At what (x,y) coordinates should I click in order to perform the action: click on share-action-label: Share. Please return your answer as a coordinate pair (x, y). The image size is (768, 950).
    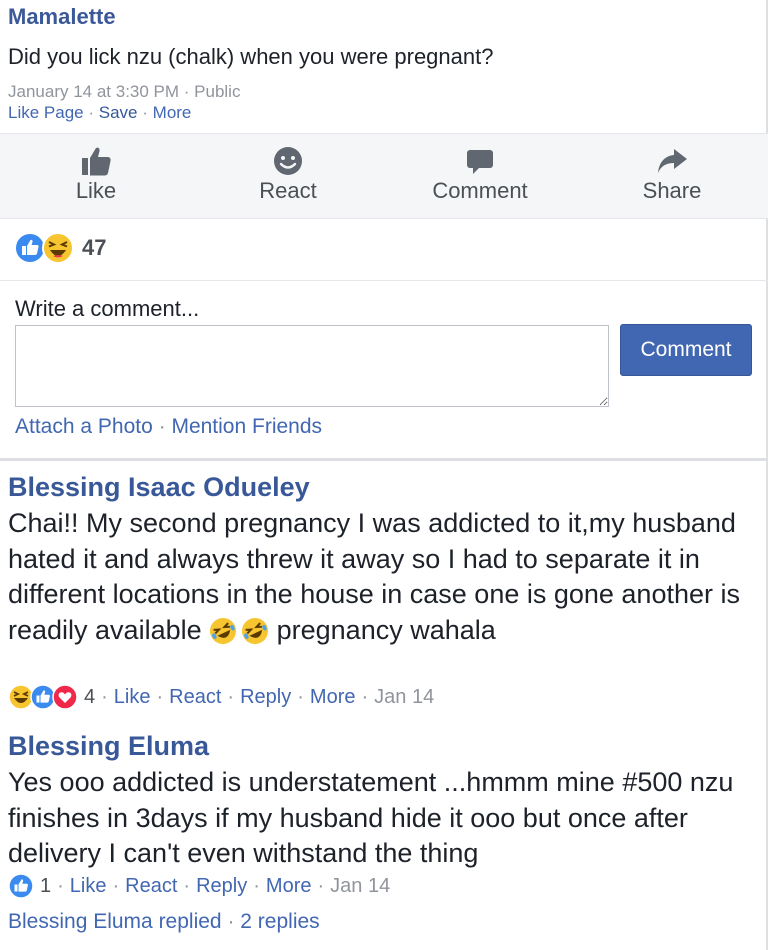
    Looking at the image, I should click on (672, 190).